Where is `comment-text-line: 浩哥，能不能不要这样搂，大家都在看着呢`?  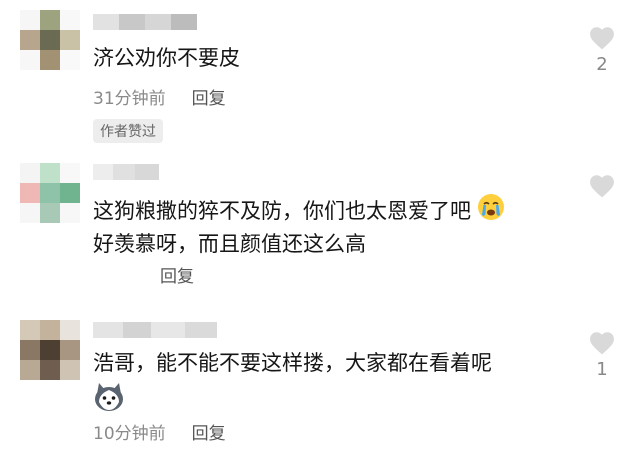
comment-text-line: 浩哥，能不能不要这样搂，大家都在看着呢 is located at coordinates (292, 363).